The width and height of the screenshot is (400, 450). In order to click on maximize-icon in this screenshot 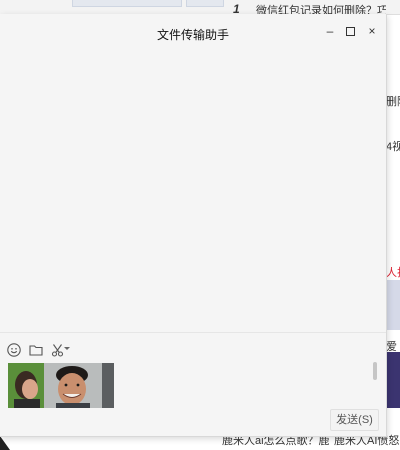, I will do `click(350, 31)`.